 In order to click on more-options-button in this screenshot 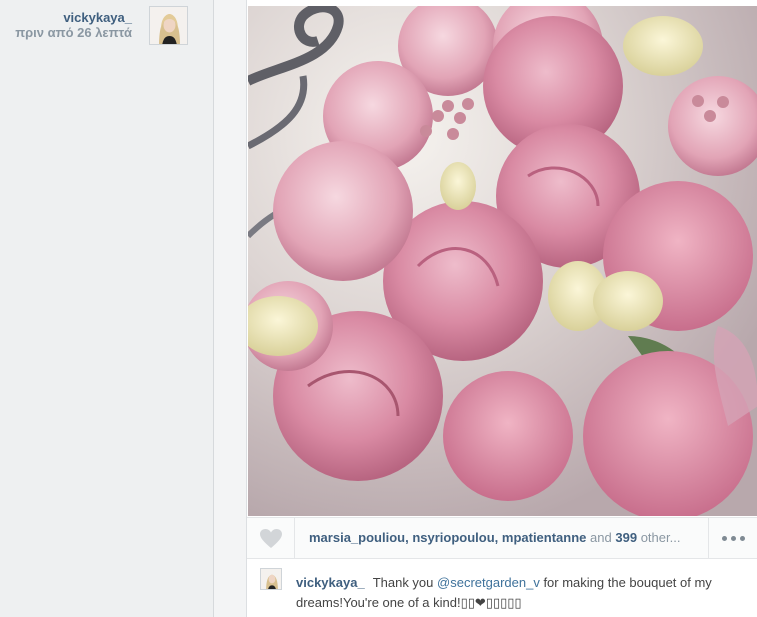, I will do `click(732, 538)`.